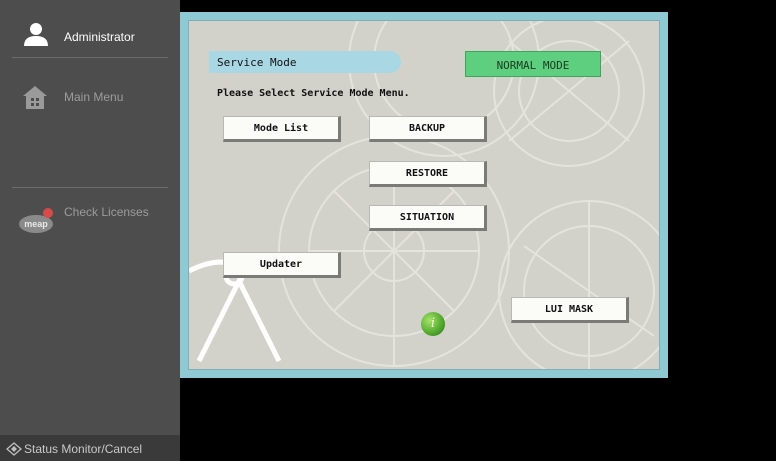  Describe the element at coordinates (83, 449) in the screenshot. I see `status-monitor-label: Status Monitor/Cancel` at that location.